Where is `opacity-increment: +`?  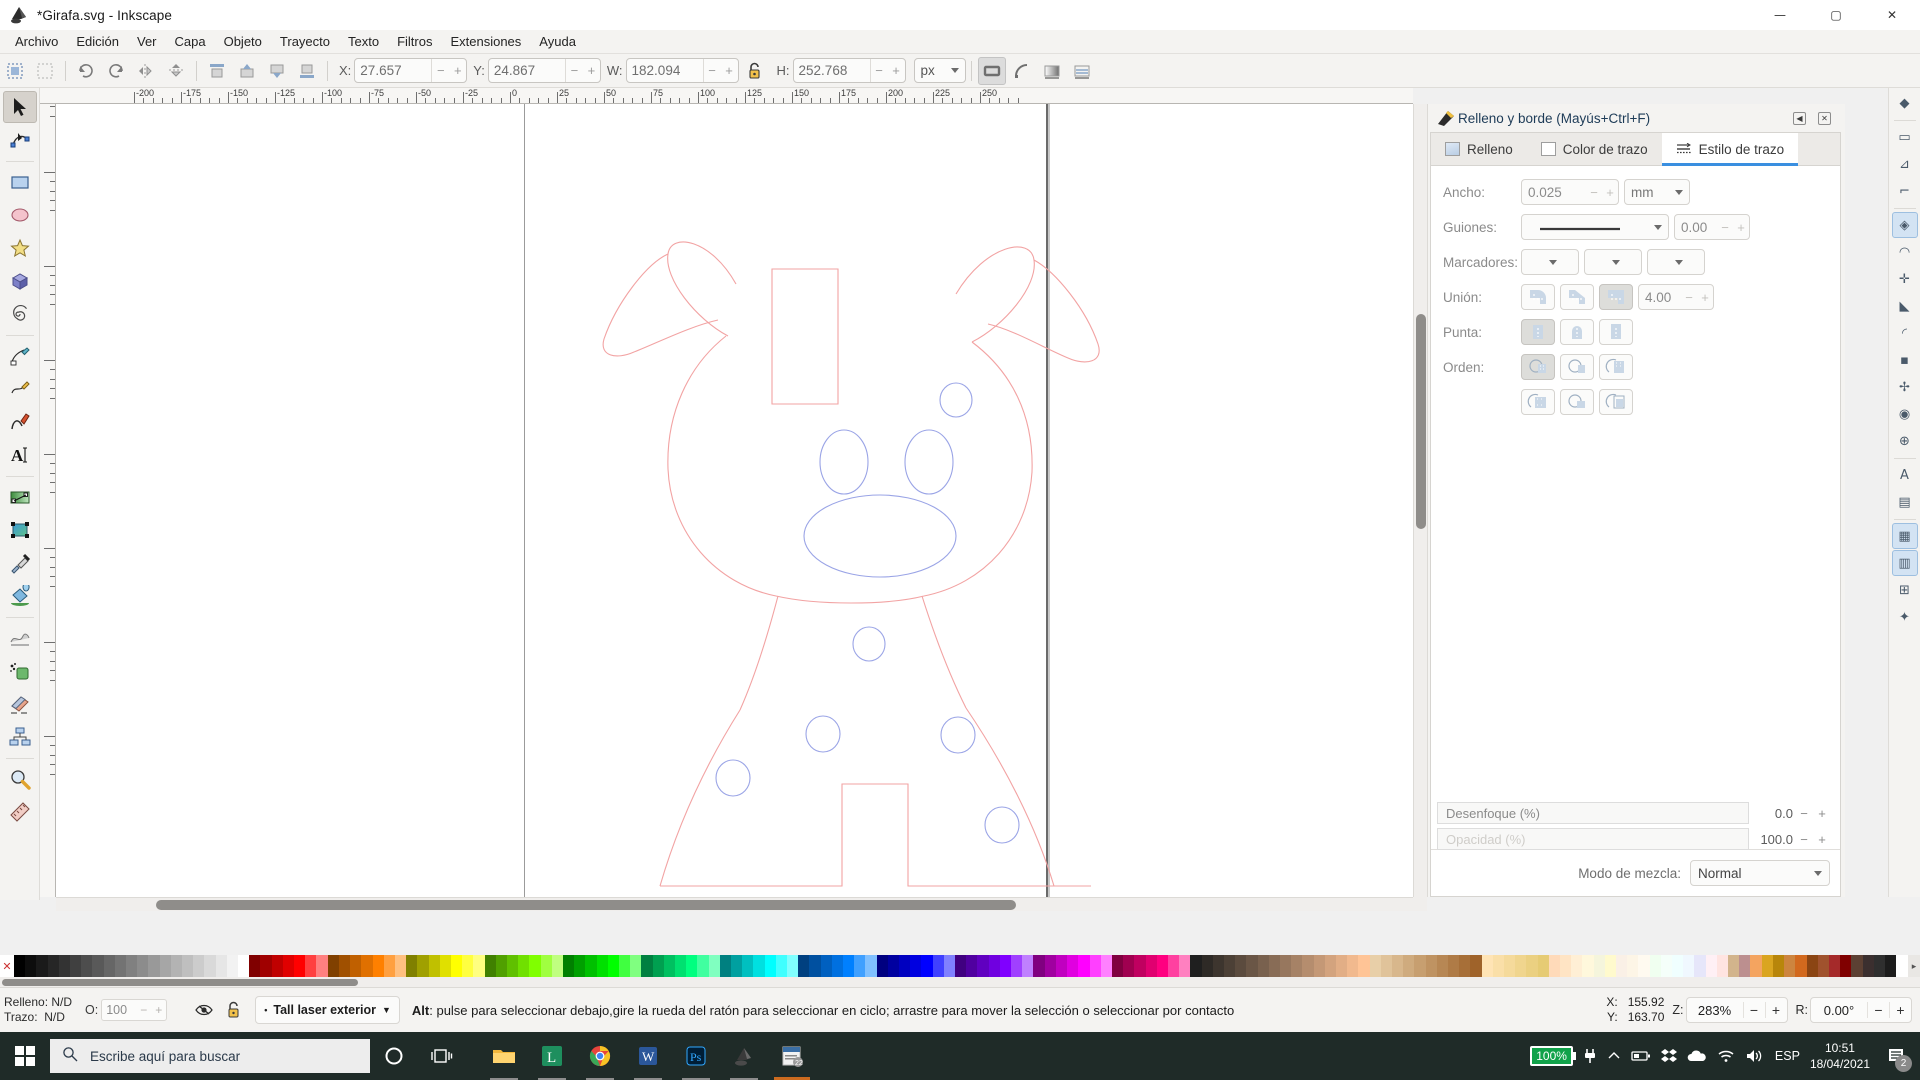 opacity-increment: + is located at coordinates (1822, 839).